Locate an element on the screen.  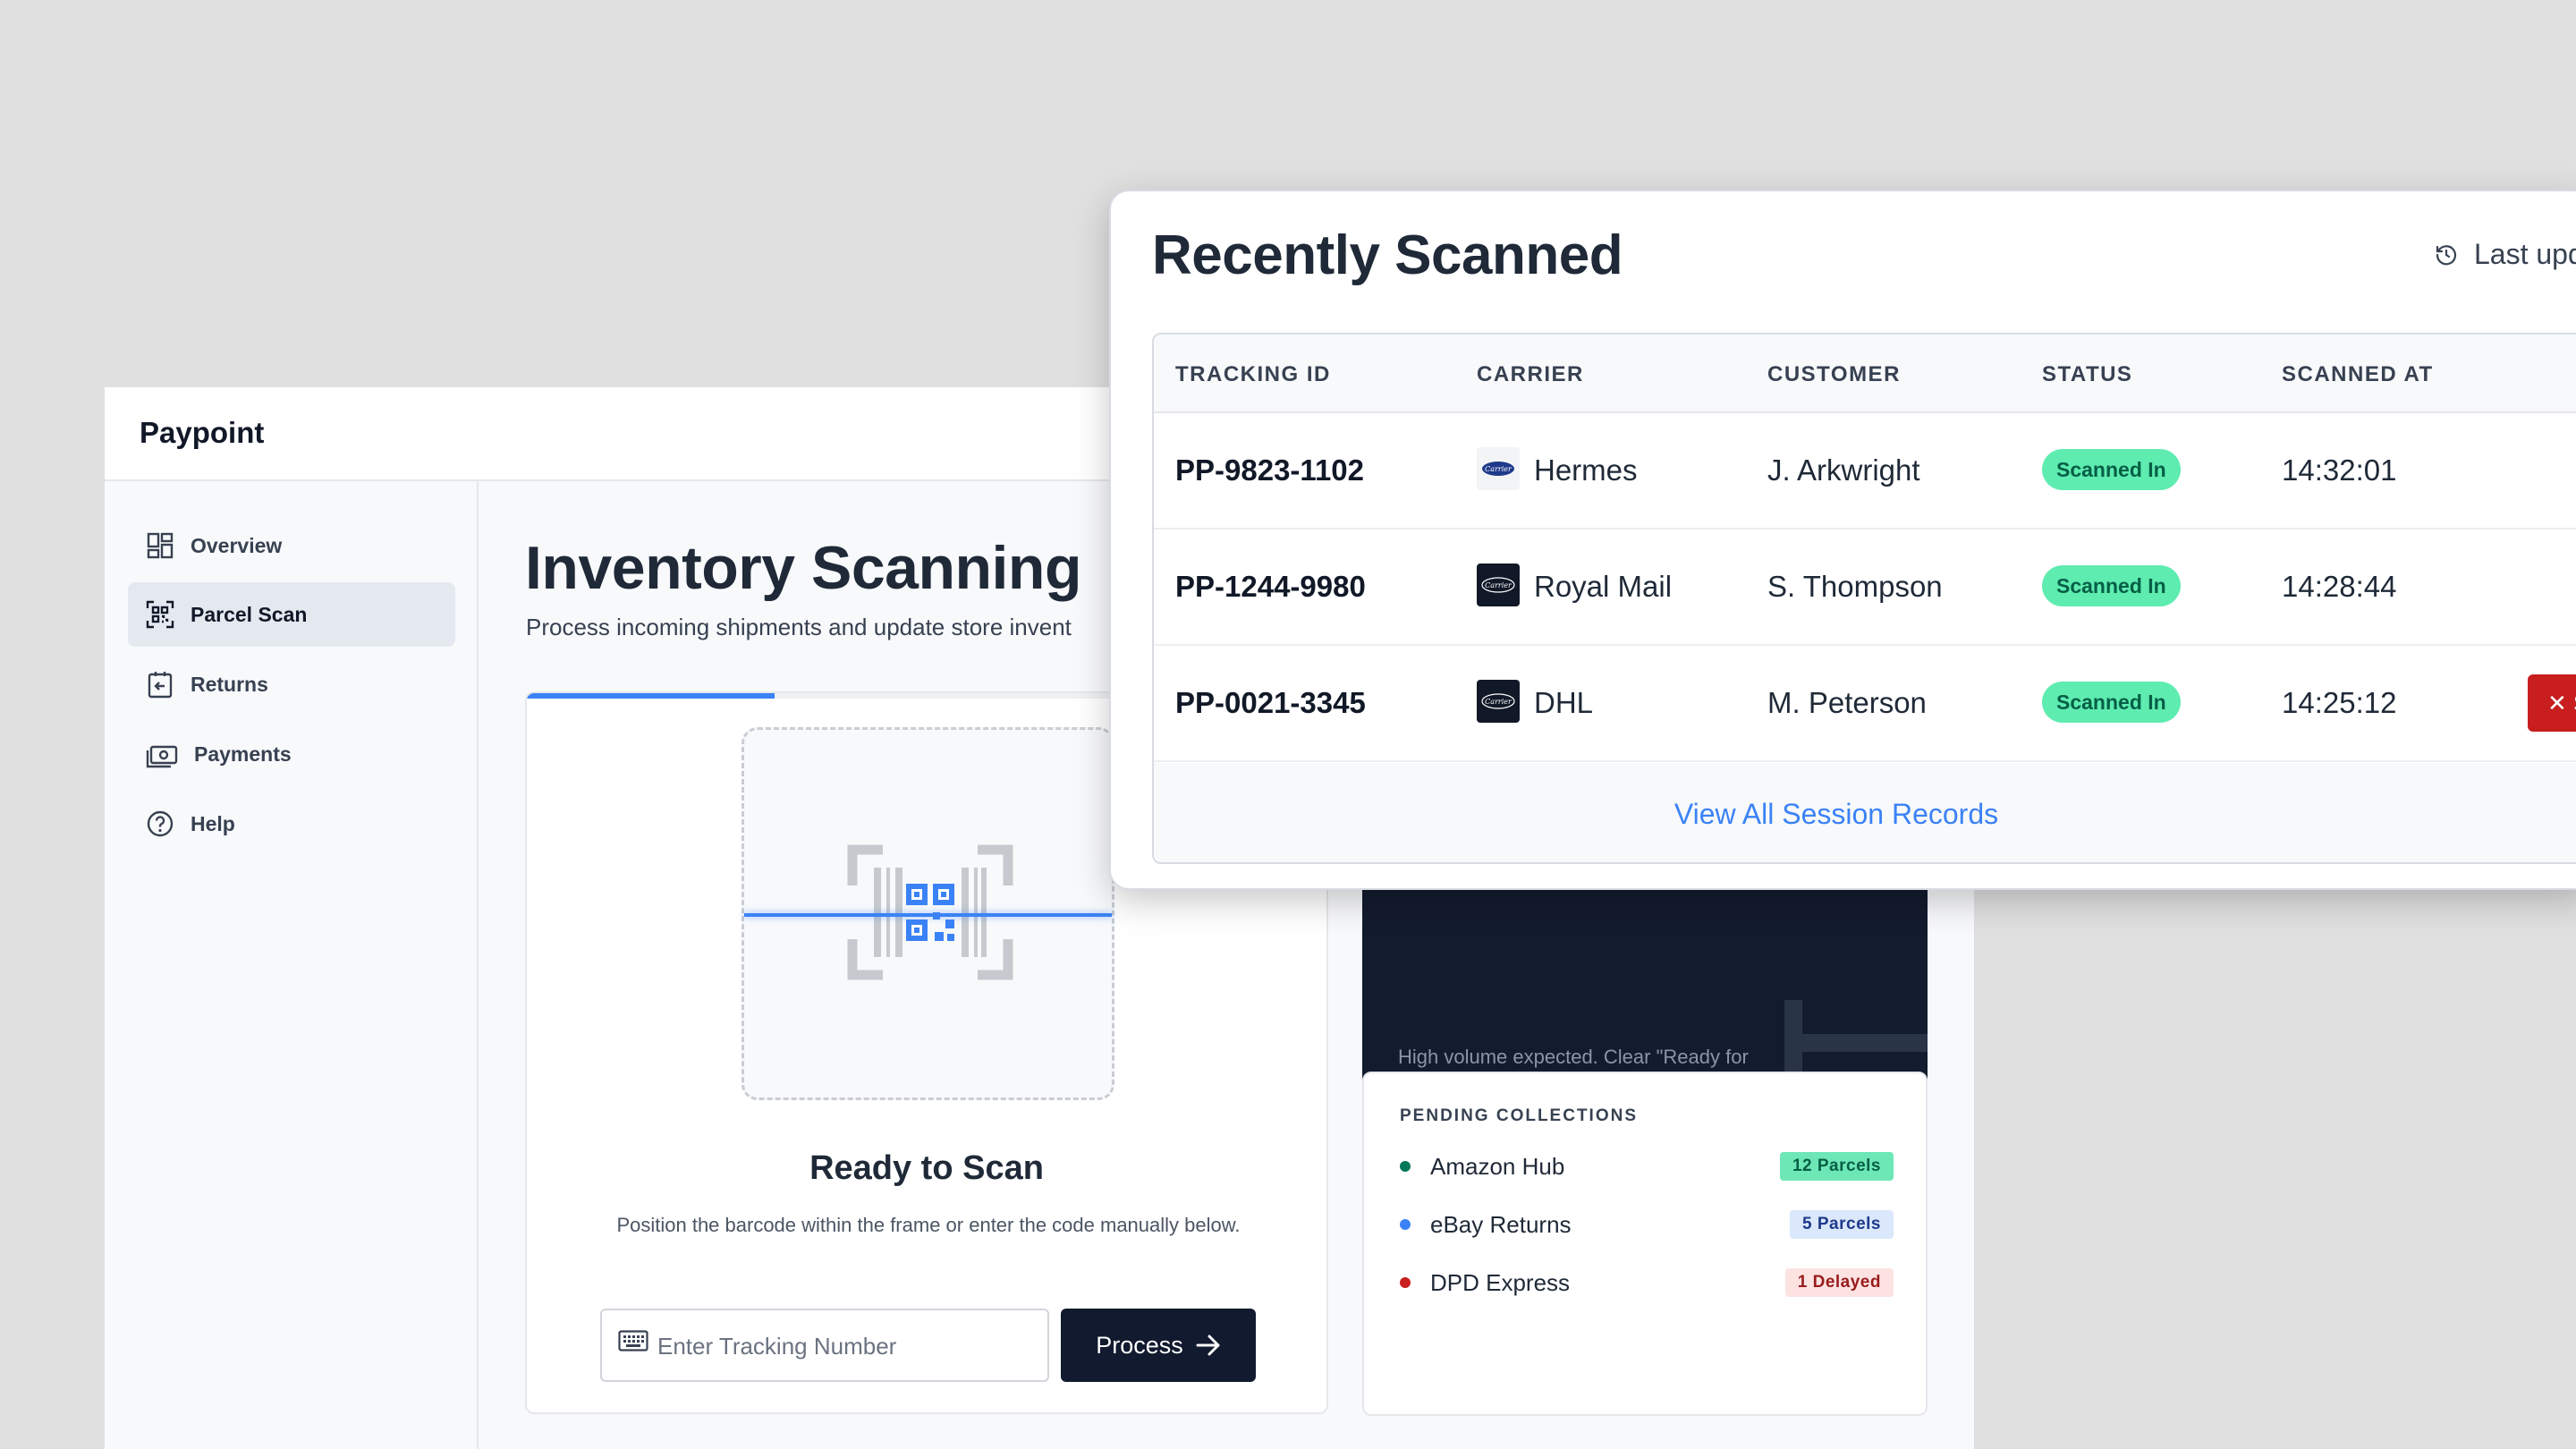
tracking-input-field is located at coordinates (824, 1345).